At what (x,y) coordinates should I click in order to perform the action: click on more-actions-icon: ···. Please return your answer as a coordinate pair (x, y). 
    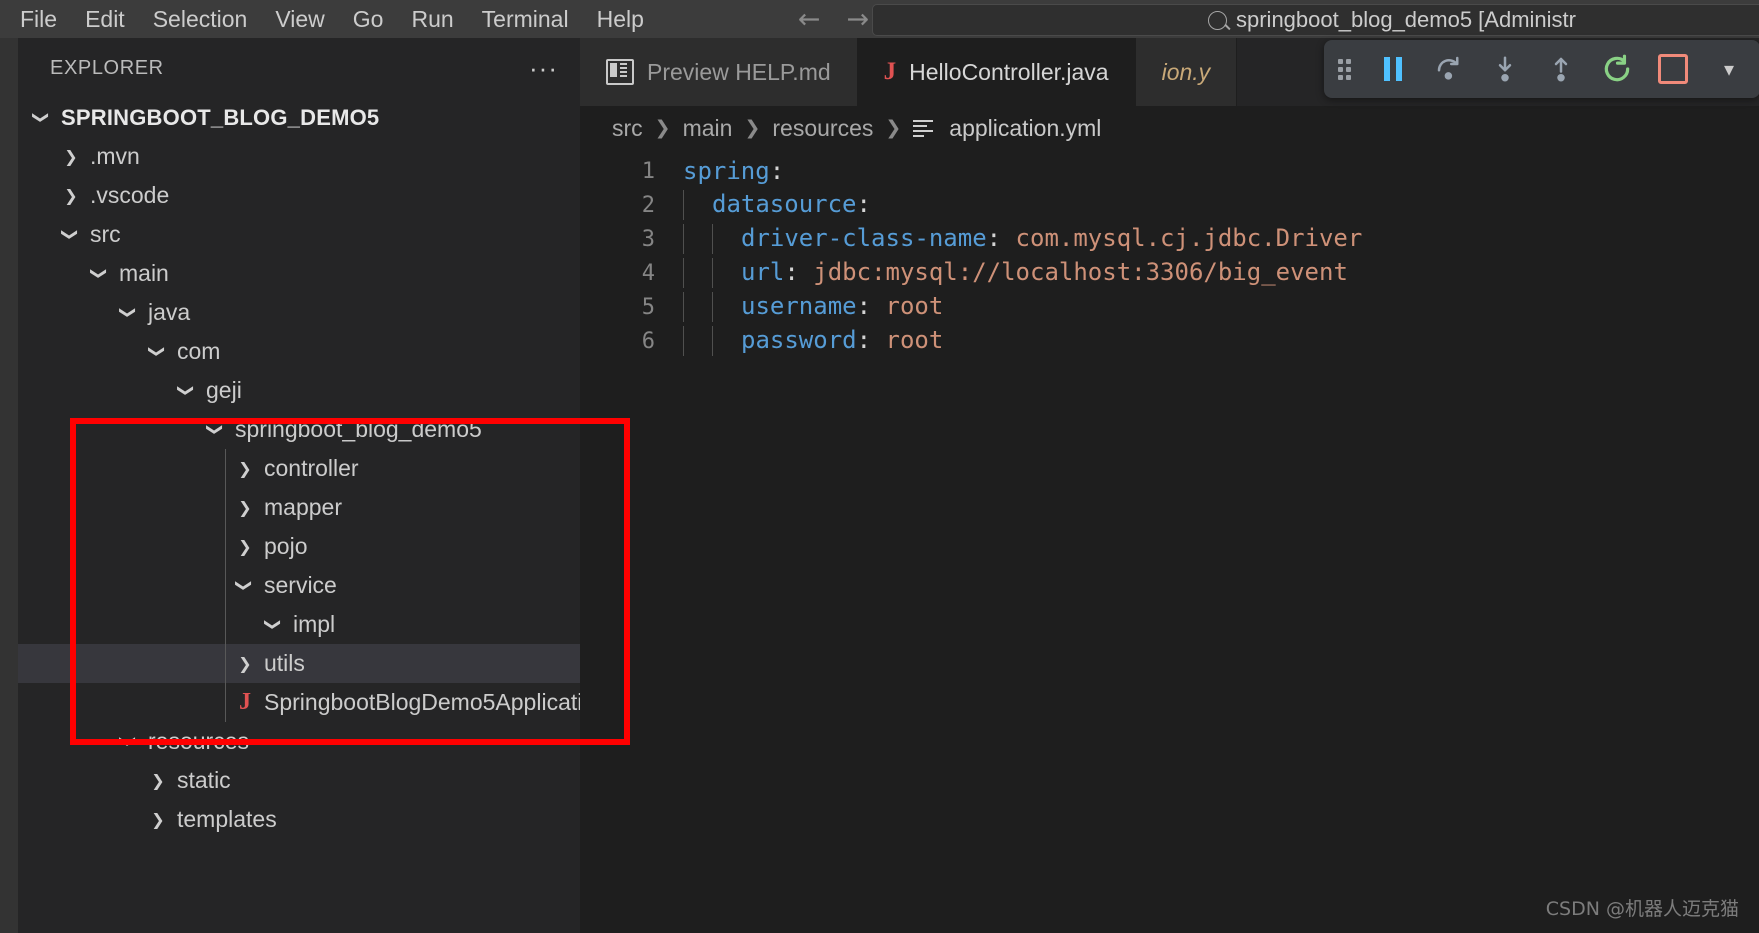
    Looking at the image, I should click on (543, 68).